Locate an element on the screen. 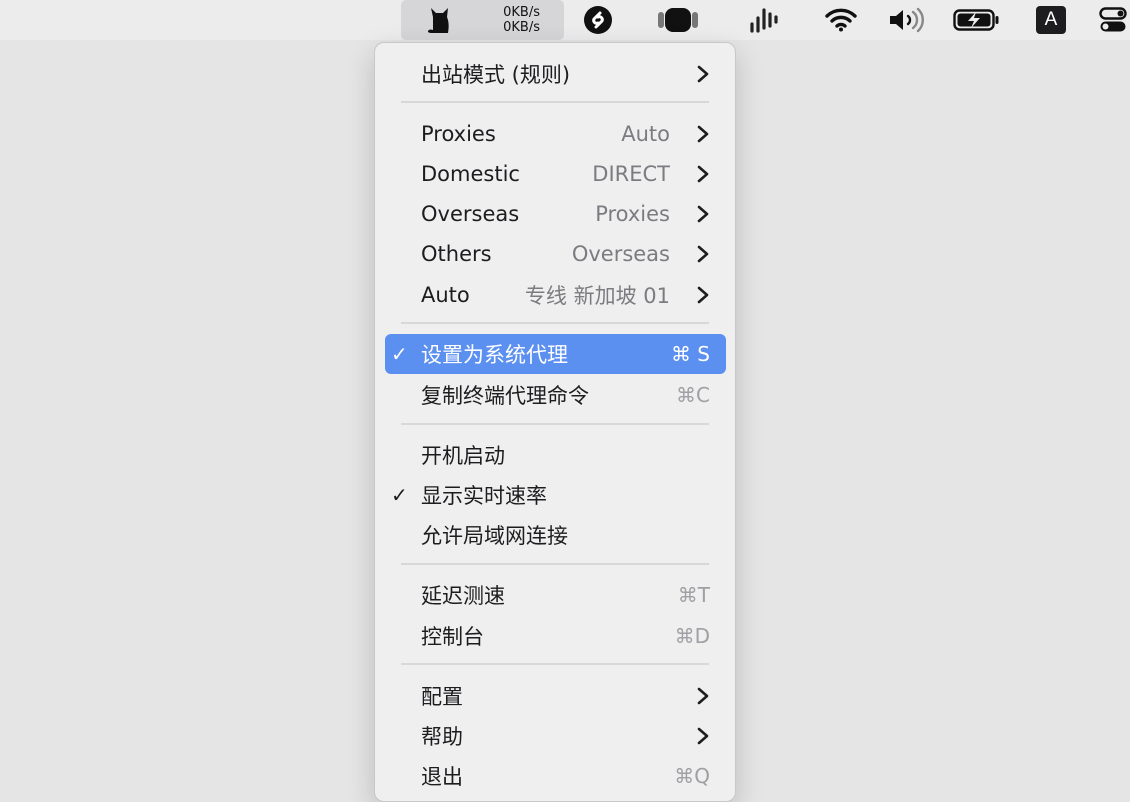 The image size is (1130, 802). wifi-icon is located at coordinates (841, 20).